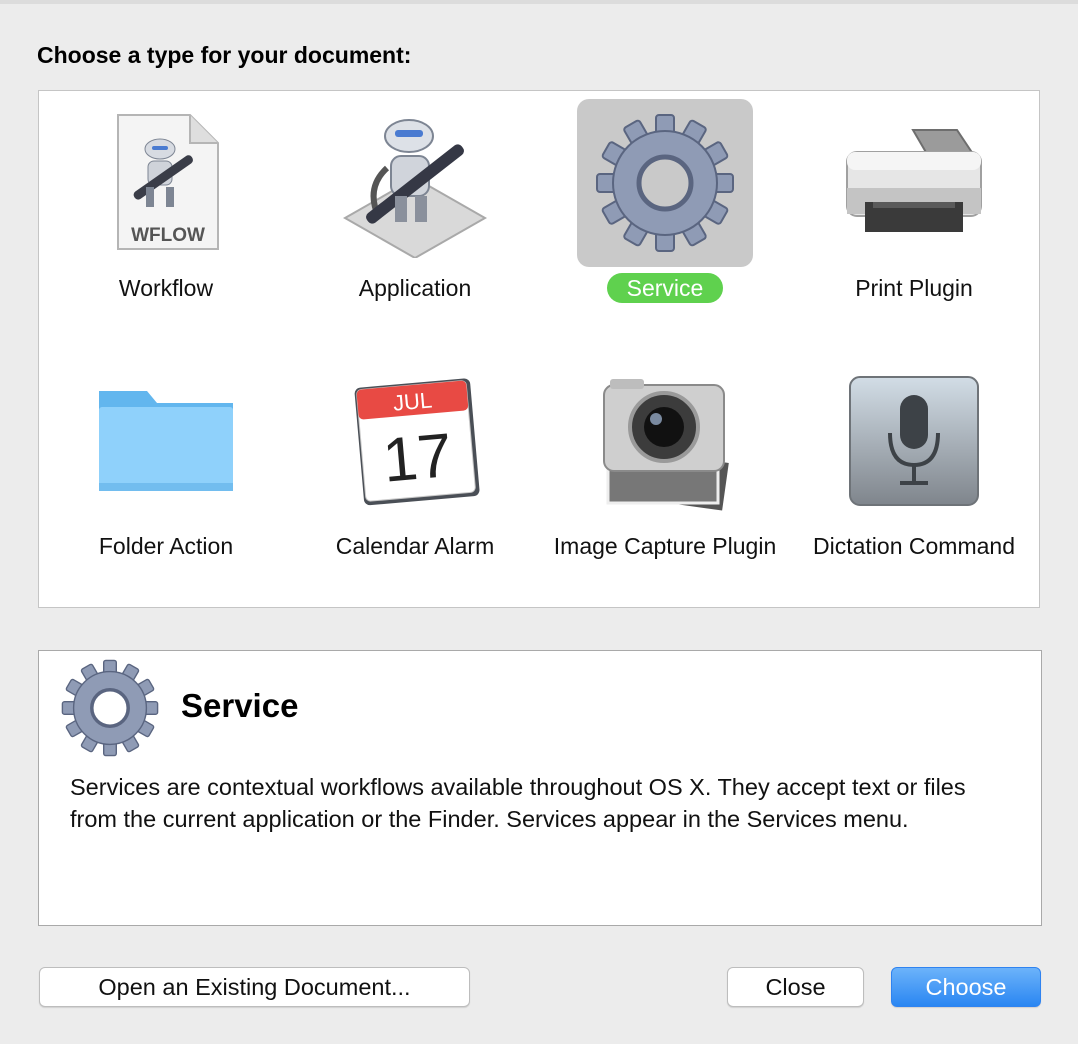 The width and height of the screenshot is (1078, 1044). What do you see at coordinates (914, 546) in the screenshot?
I see `type-label: Dictation Command` at bounding box center [914, 546].